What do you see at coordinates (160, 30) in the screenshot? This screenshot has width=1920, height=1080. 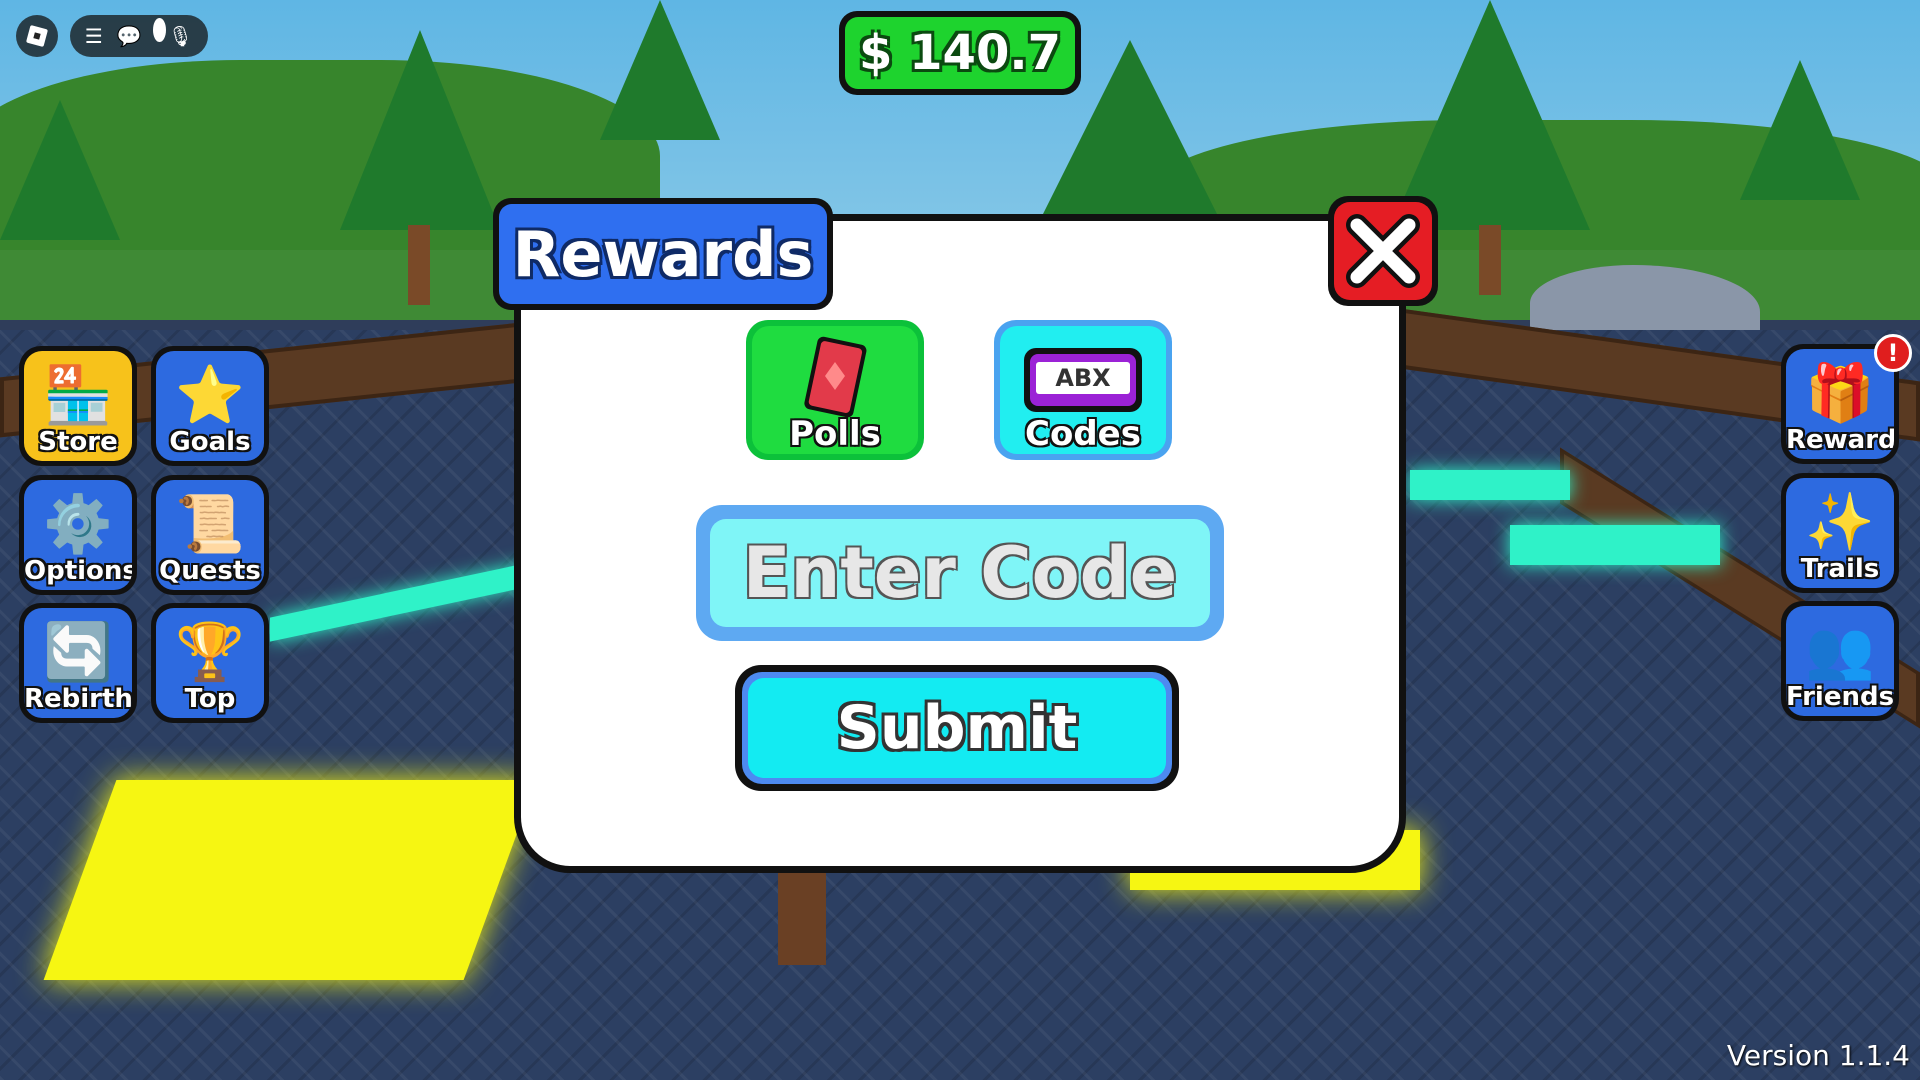 I see `chat-badge: 2` at bounding box center [160, 30].